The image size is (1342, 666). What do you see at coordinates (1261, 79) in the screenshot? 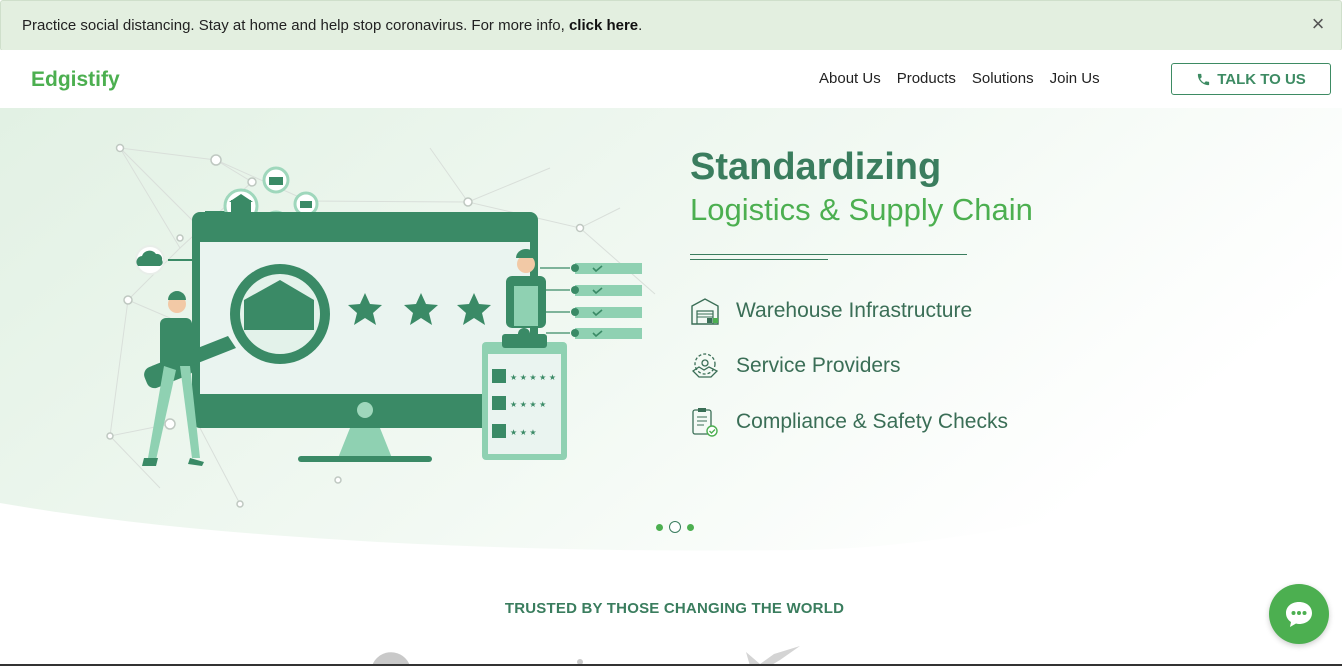
I see `talk-to-us-label: TALK TO US` at bounding box center [1261, 79].